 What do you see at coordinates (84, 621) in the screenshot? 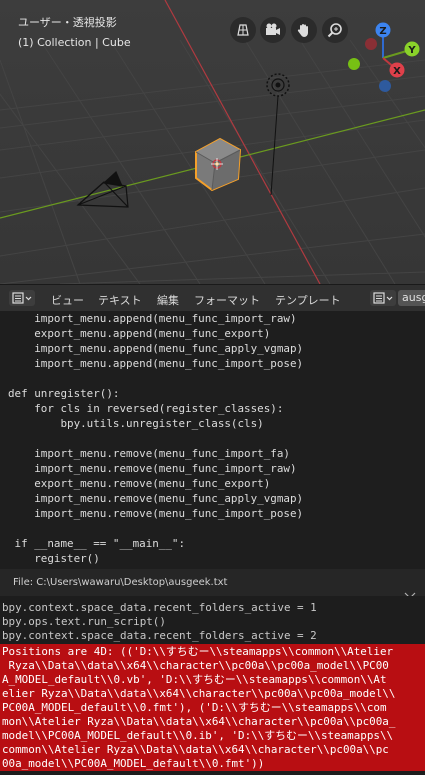
I see `console-line: bpy.ops.text.run_script()` at bounding box center [84, 621].